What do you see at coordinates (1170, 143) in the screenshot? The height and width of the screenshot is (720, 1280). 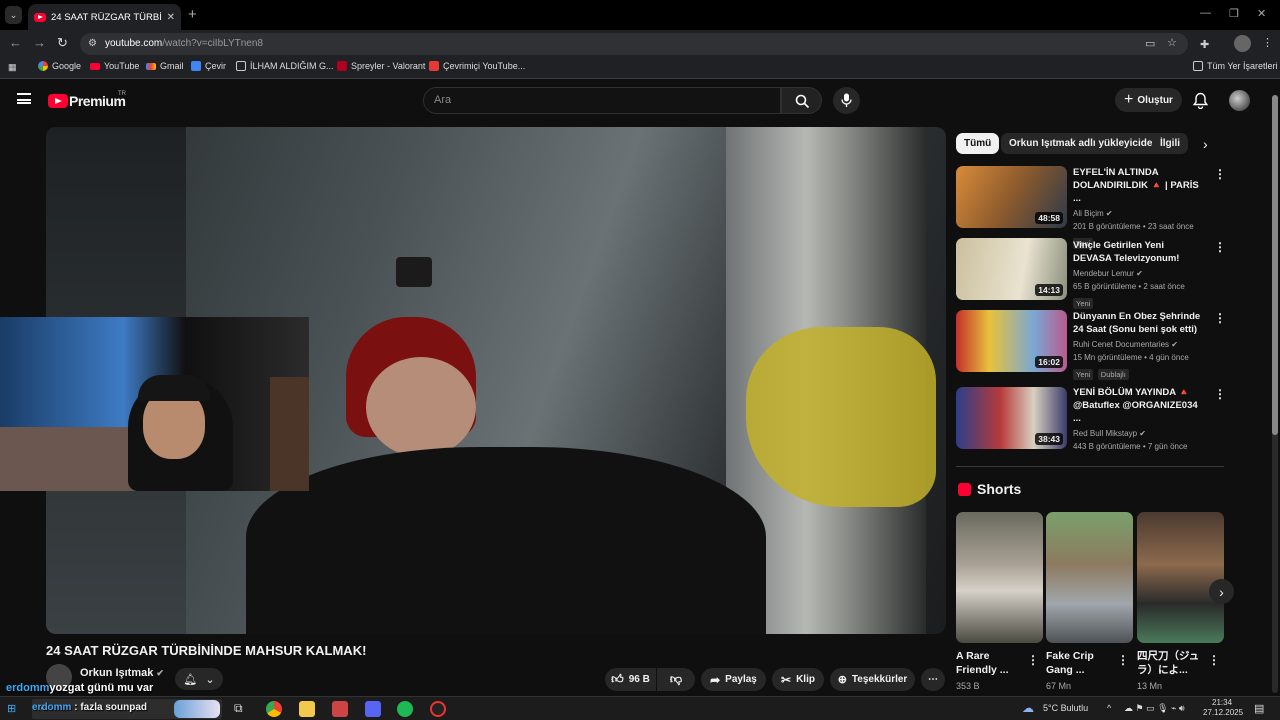 I see `chip-related: İlgili` at bounding box center [1170, 143].